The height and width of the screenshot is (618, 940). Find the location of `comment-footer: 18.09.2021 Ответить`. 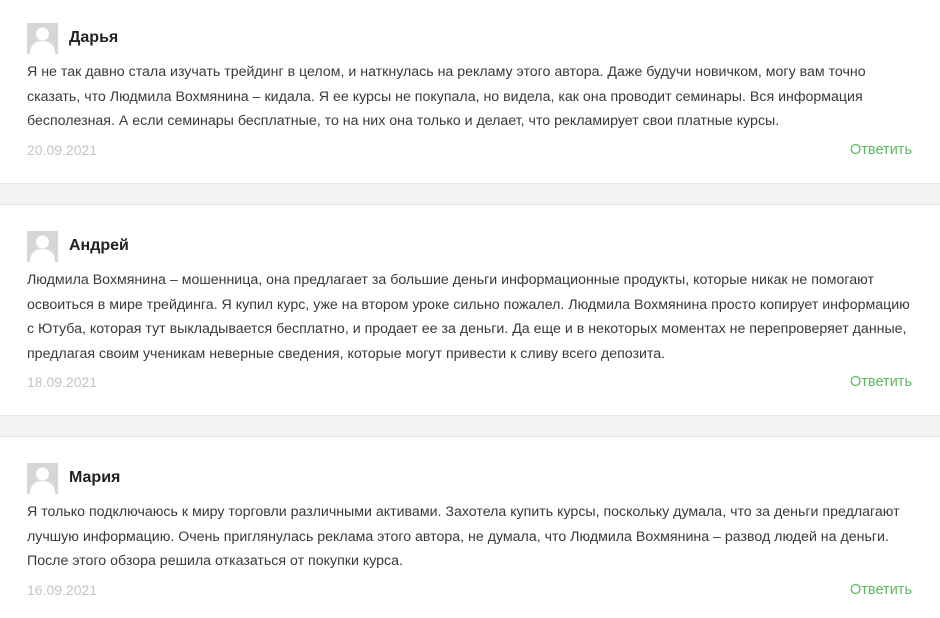

comment-footer: 18.09.2021 Ответить is located at coordinates (469, 382).